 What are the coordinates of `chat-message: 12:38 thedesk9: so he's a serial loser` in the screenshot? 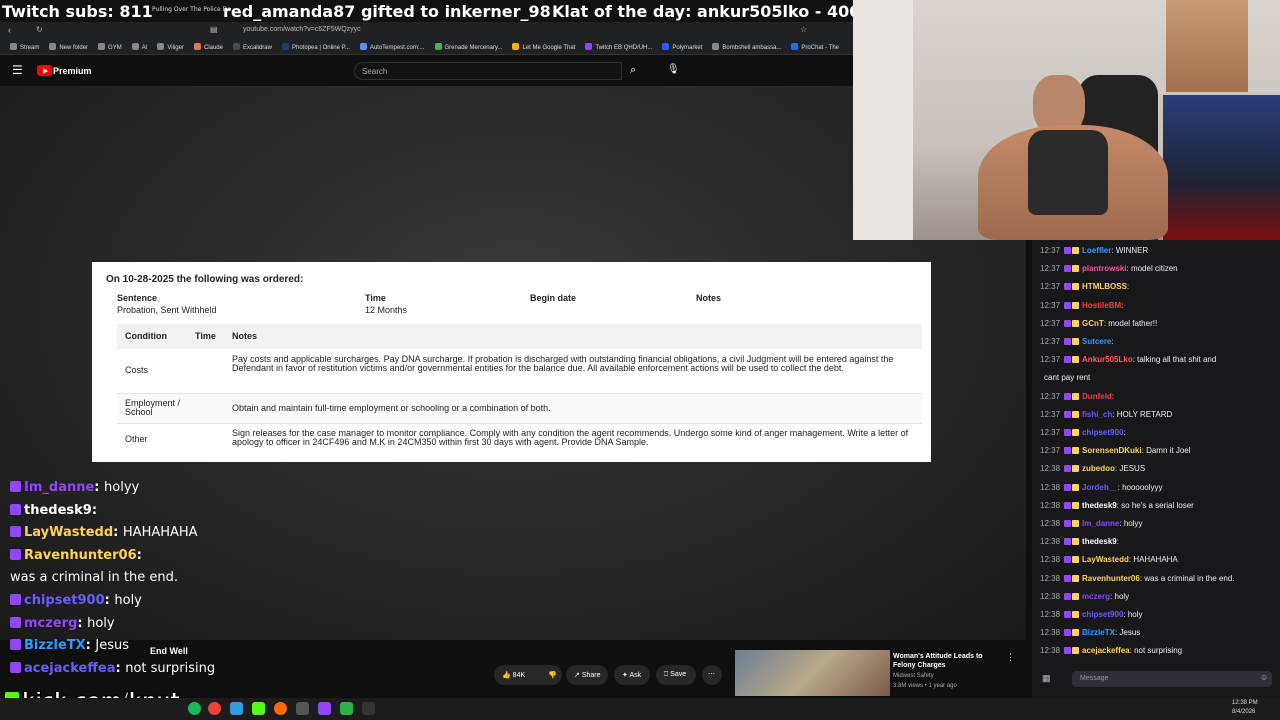 It's located at (1158, 505).